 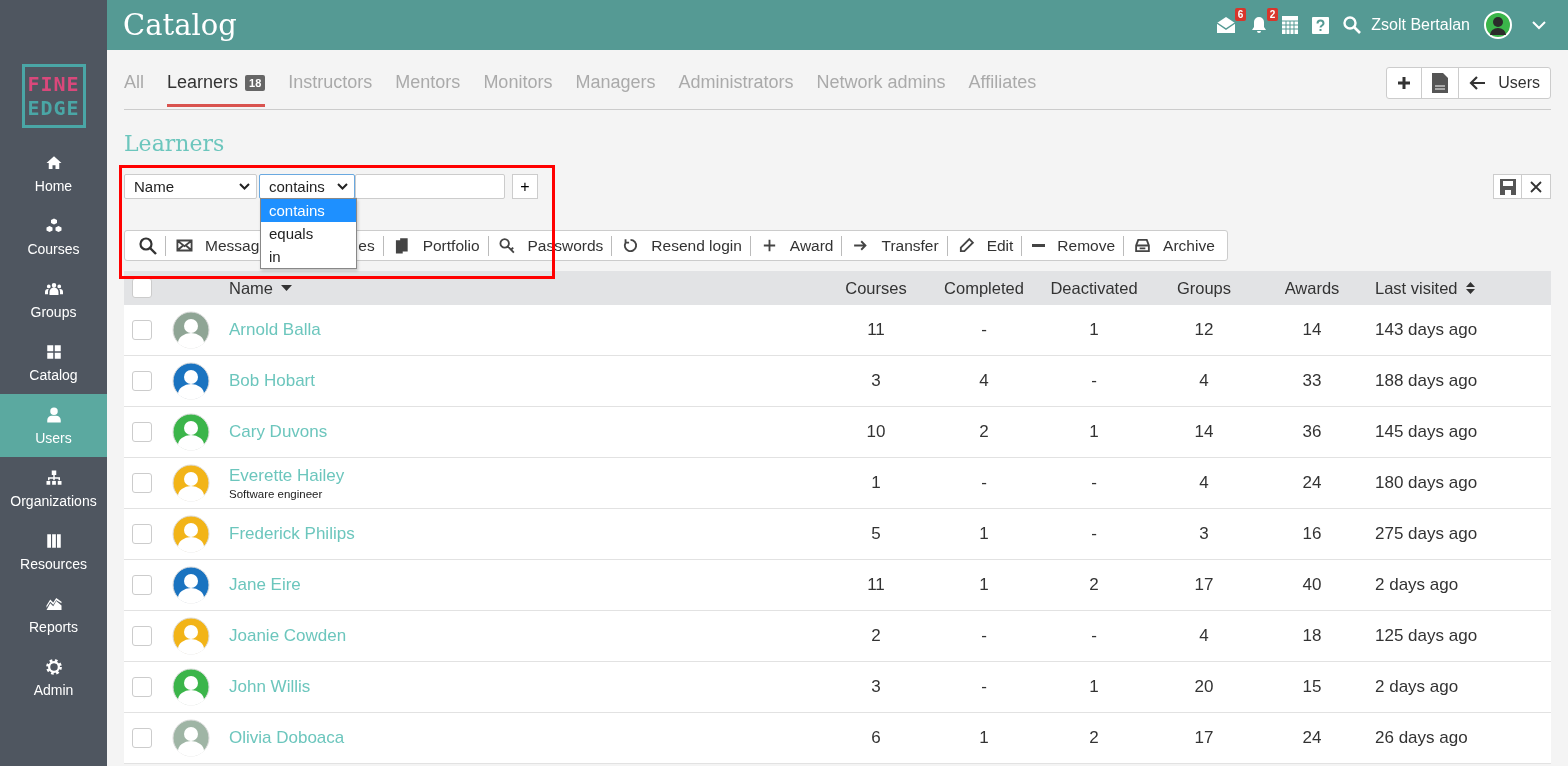 I want to click on table-cell-text: 5, so click(x=876, y=534).